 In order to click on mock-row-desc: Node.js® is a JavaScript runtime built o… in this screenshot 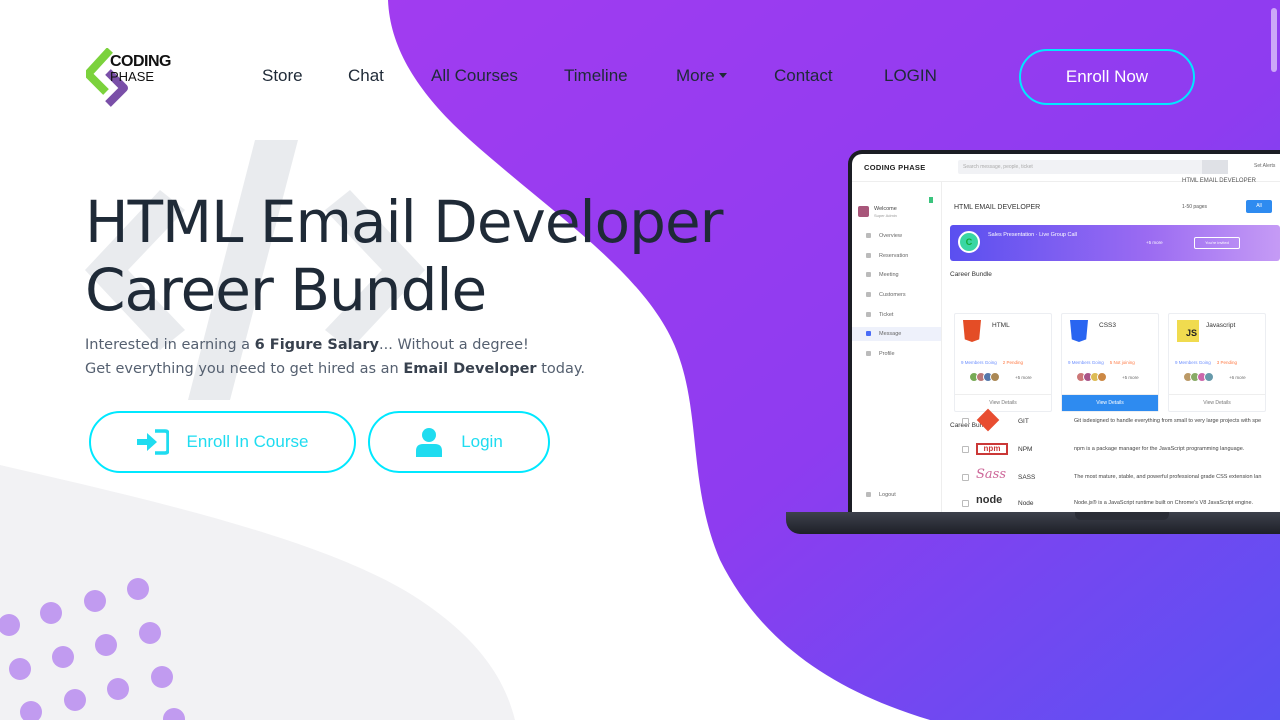, I will do `click(1164, 503)`.